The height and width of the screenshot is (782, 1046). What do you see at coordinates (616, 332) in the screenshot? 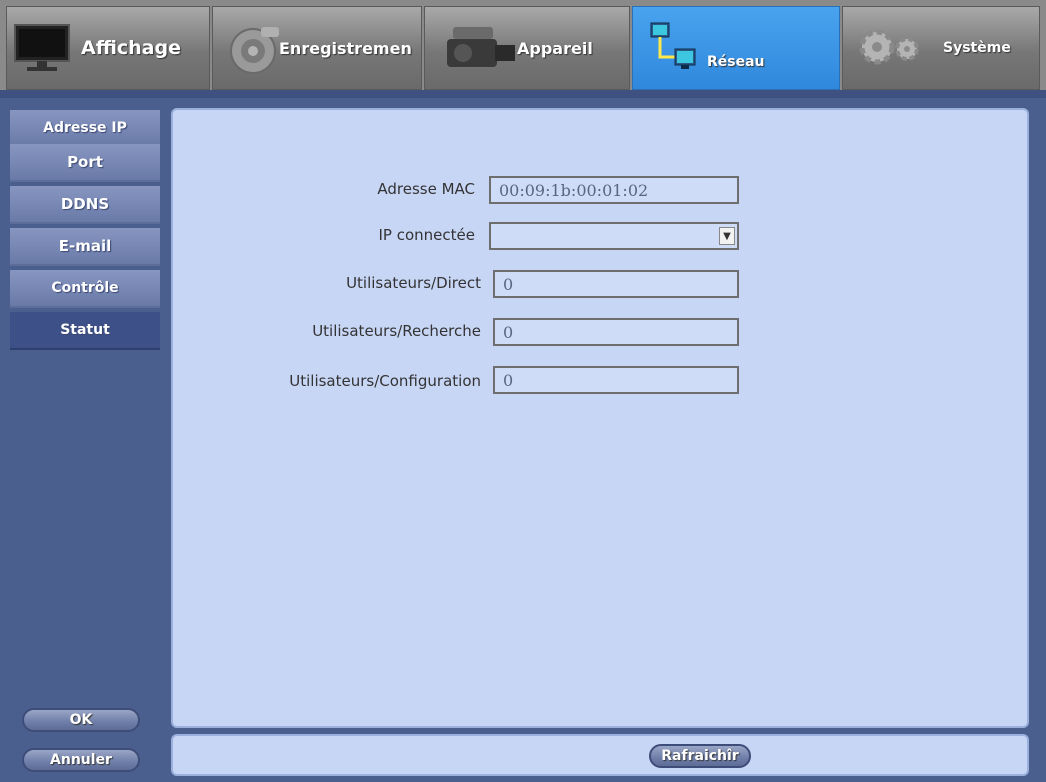
I see `users-search-field: 0` at bounding box center [616, 332].